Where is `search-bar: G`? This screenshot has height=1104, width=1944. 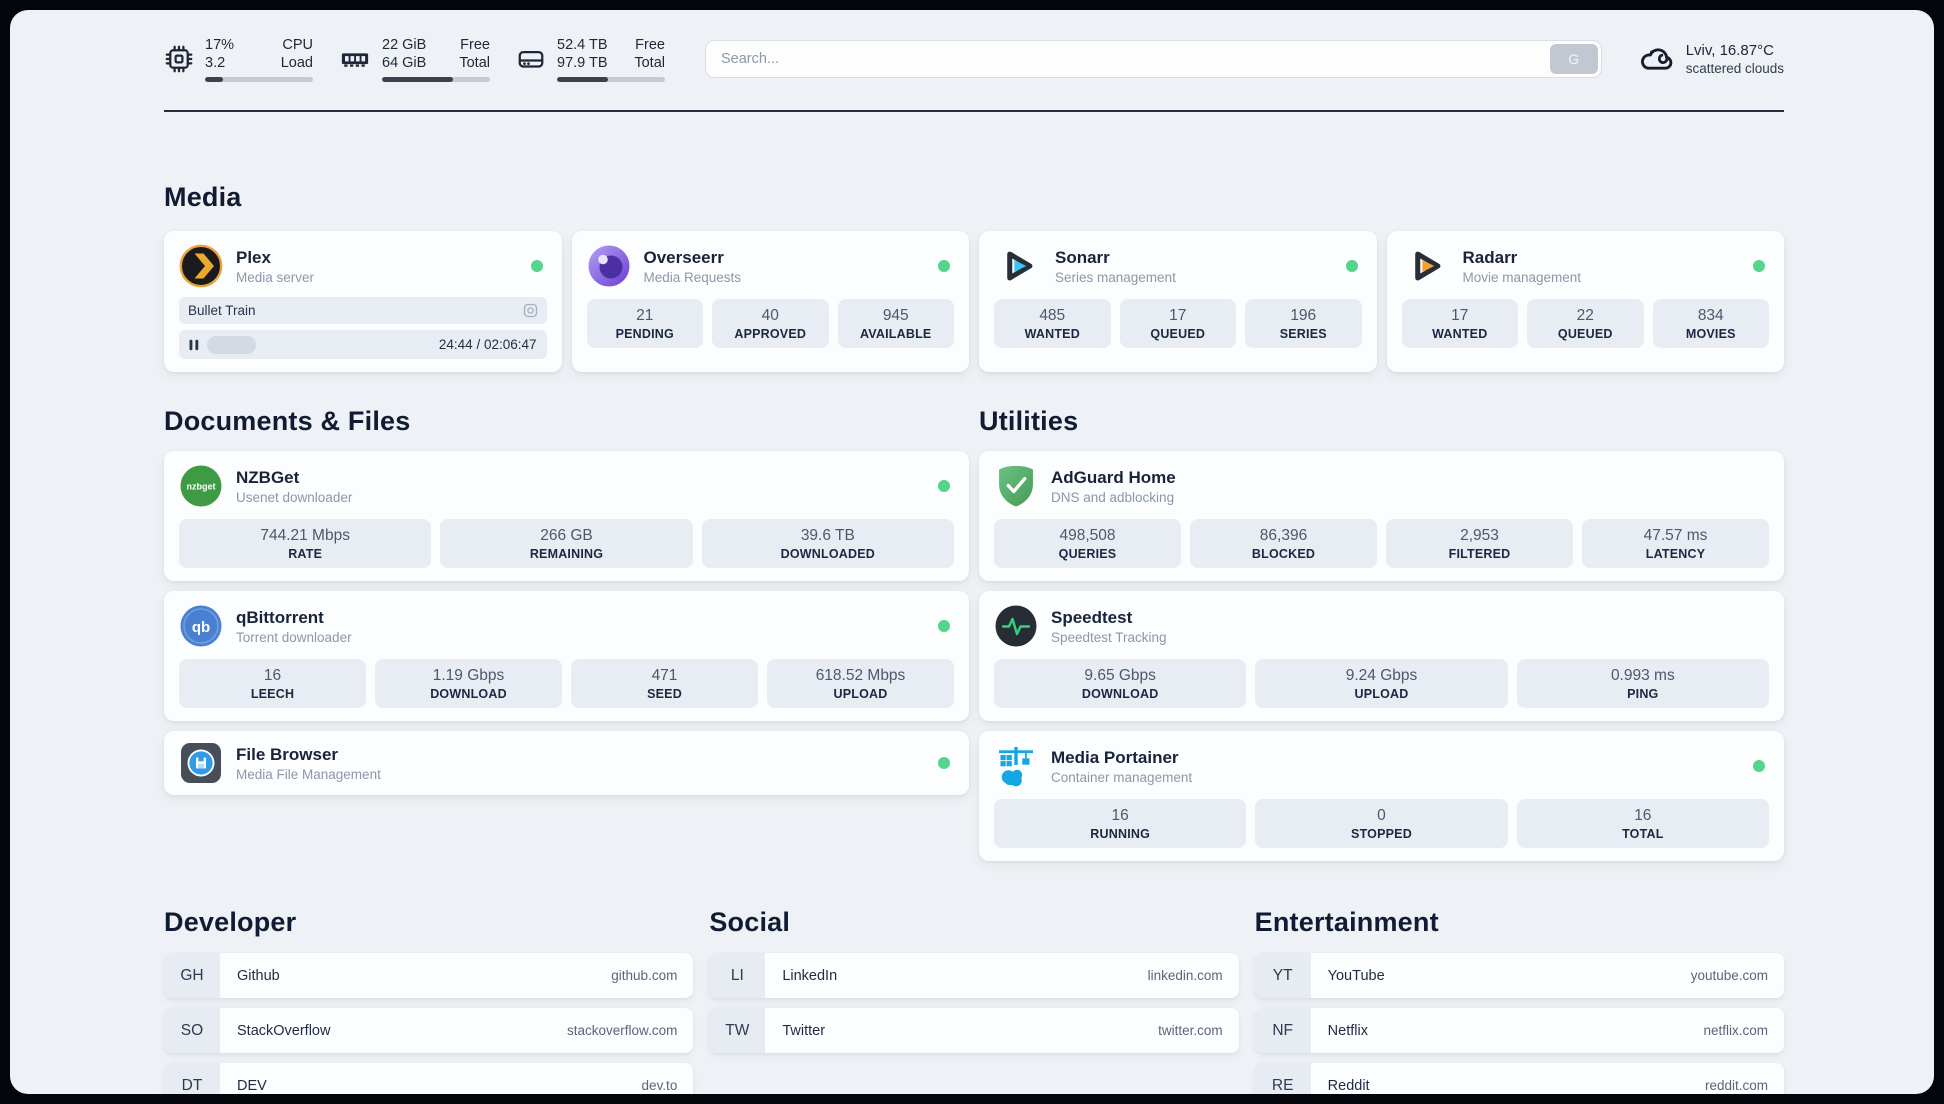
search-bar: G is located at coordinates (1153, 59).